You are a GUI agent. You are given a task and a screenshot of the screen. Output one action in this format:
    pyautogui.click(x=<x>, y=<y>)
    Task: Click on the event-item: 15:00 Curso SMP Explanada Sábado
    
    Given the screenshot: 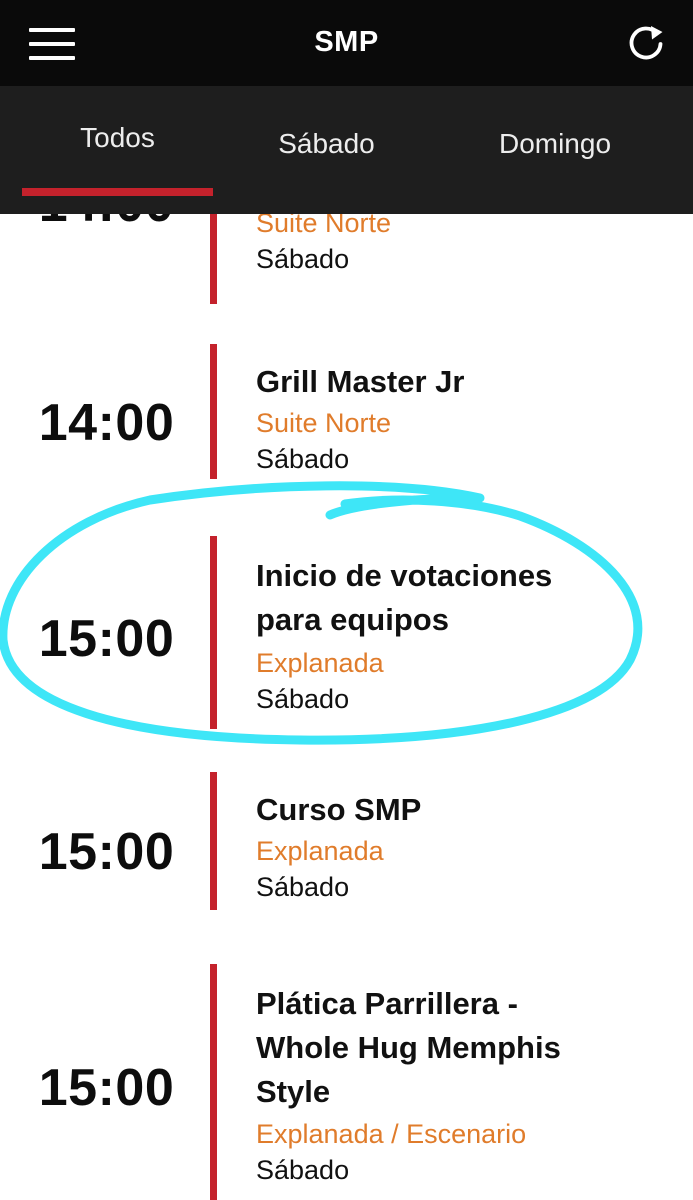 What is the action you would take?
    pyautogui.click(x=346, y=841)
    